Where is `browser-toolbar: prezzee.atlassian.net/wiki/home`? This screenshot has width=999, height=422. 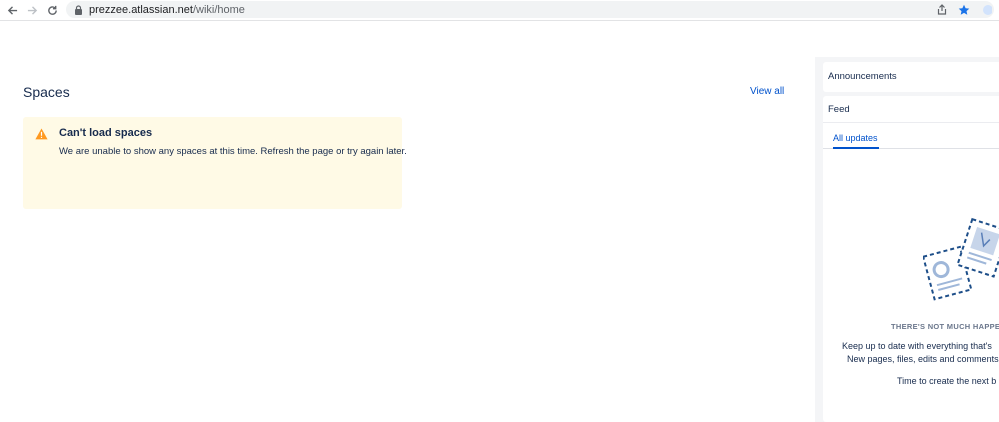
browser-toolbar: prezzee.atlassian.net/wiki/home is located at coordinates (499, 10).